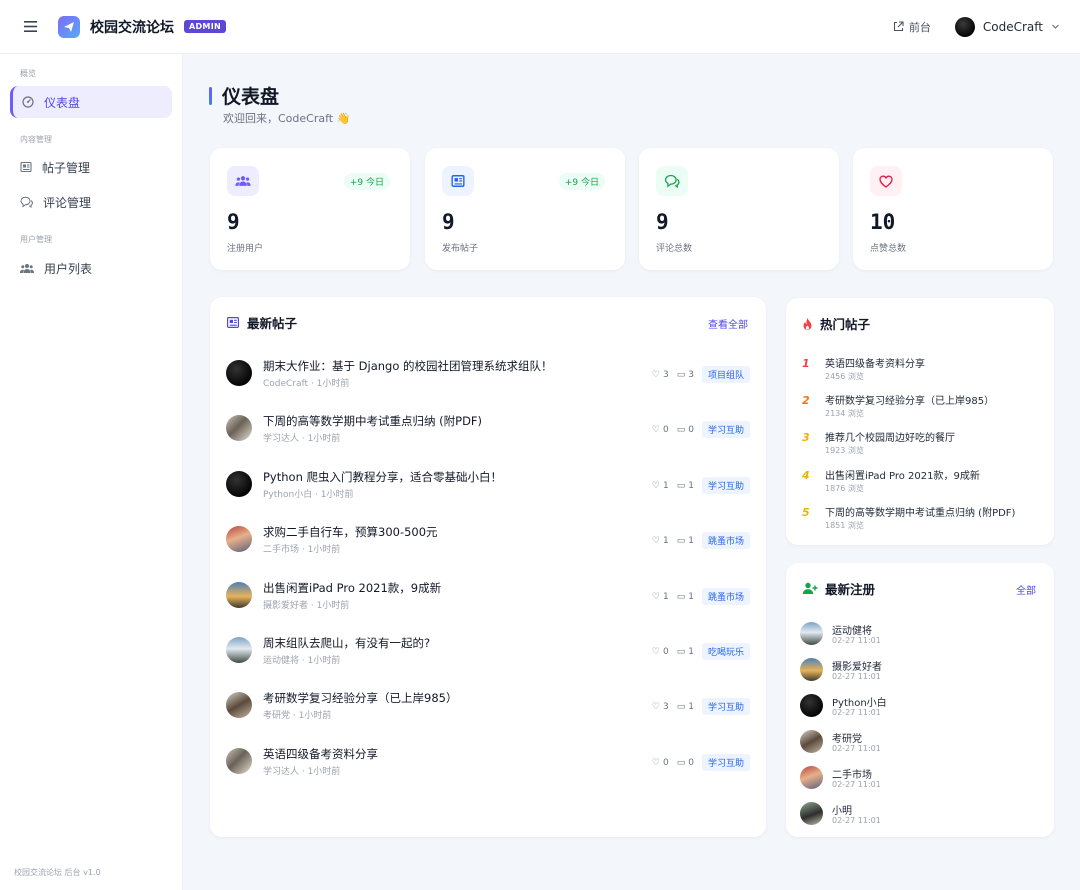  What do you see at coordinates (36, 239) in the screenshot?
I see `sidebar-section-users: 用户管理` at bounding box center [36, 239].